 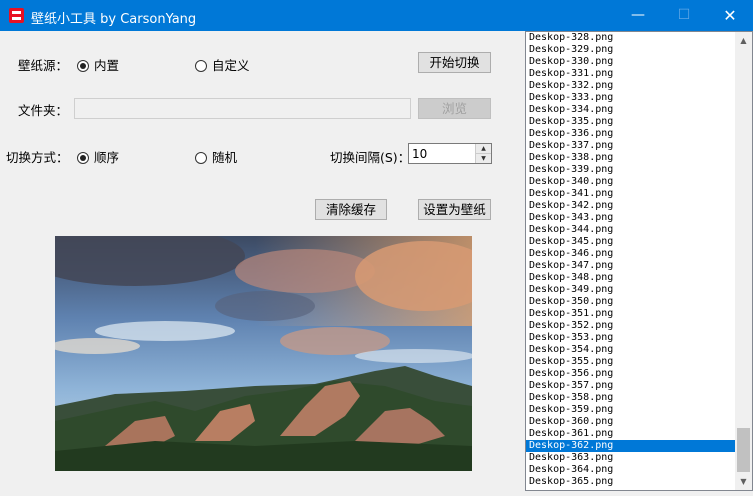 What do you see at coordinates (630, 98) in the screenshot?
I see `list-item: Deskop-333.png` at bounding box center [630, 98].